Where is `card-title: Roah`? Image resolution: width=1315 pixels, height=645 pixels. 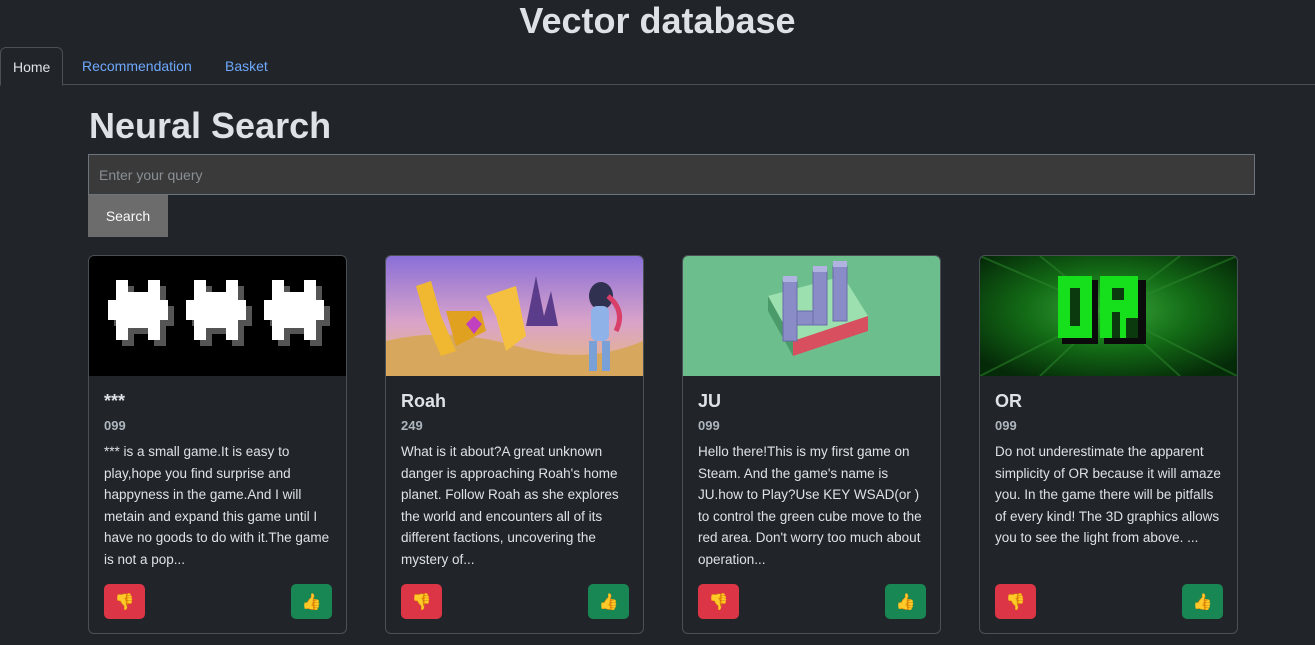
card-title: Roah is located at coordinates (423, 401).